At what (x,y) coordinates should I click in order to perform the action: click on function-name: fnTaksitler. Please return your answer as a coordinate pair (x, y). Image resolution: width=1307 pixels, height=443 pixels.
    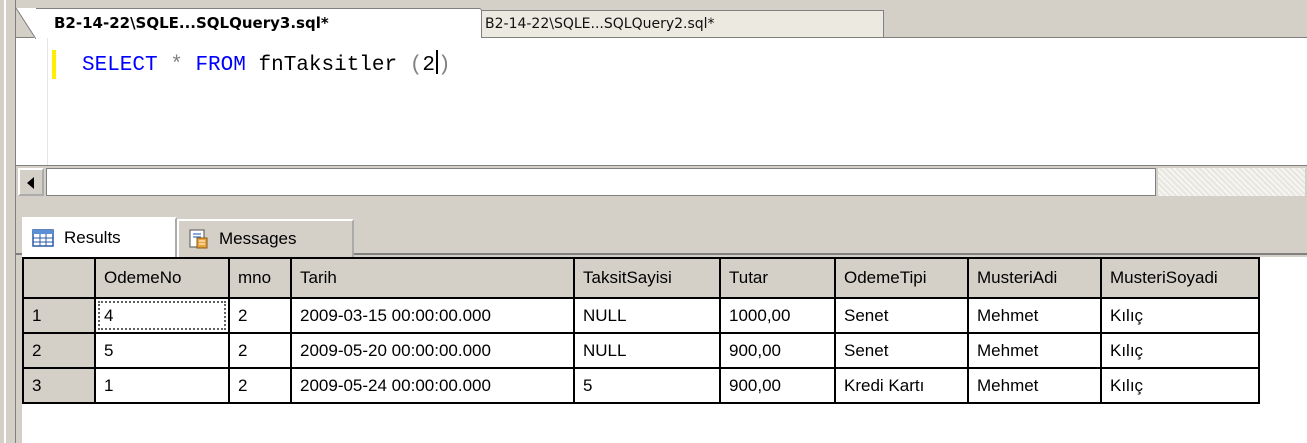
    Looking at the image, I should click on (328, 65).